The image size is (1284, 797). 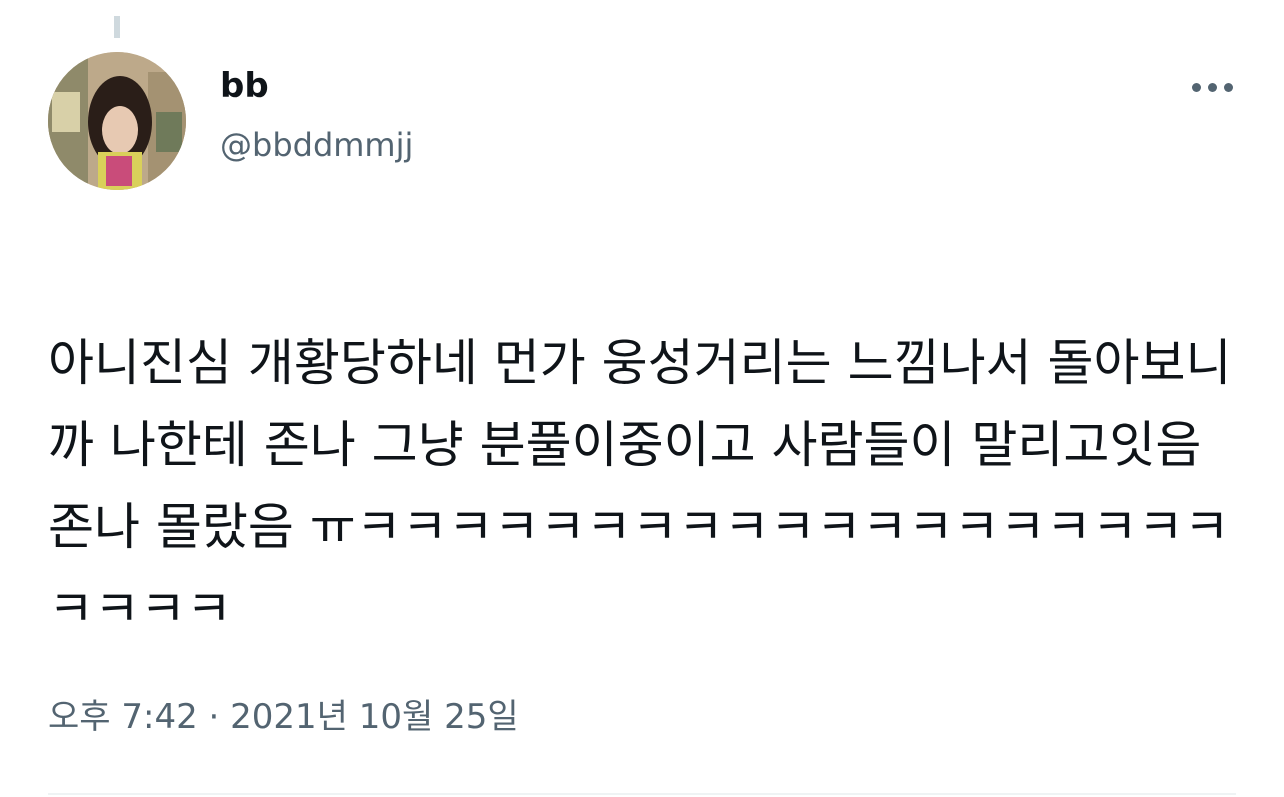 What do you see at coordinates (283, 717) in the screenshot?
I see `tweet-timestamp: 오후 7:42 · 2021년 10월 25일` at bounding box center [283, 717].